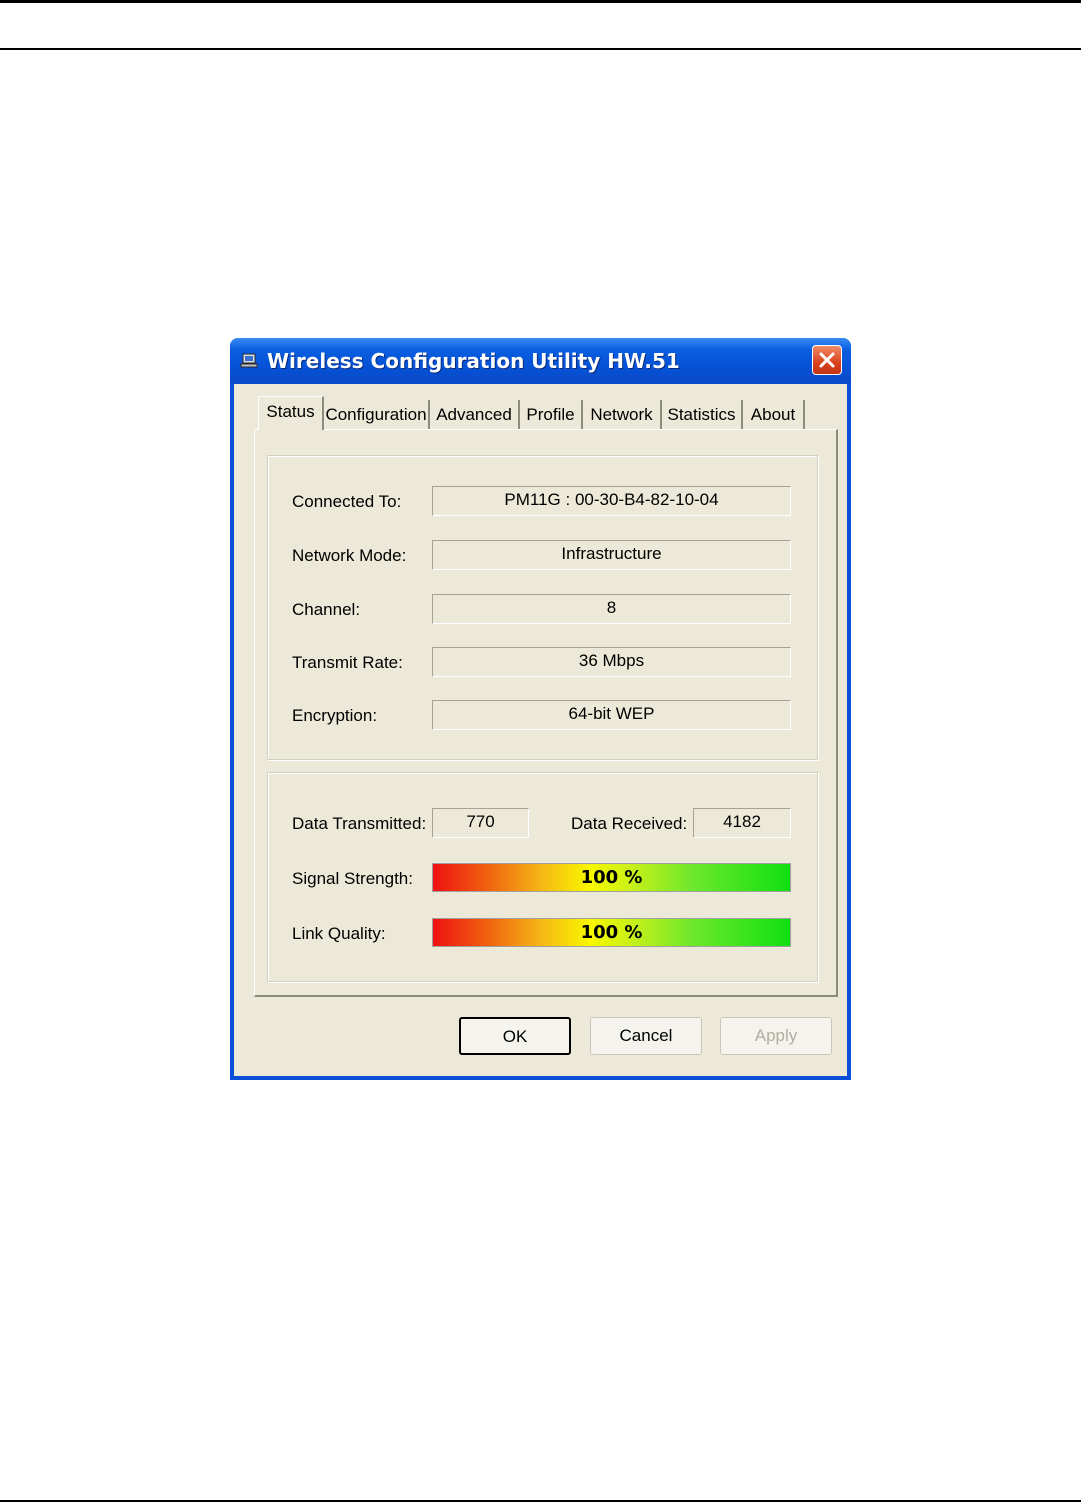 The image size is (1081, 1503). I want to click on tab-profile: Profile, so click(551, 415).